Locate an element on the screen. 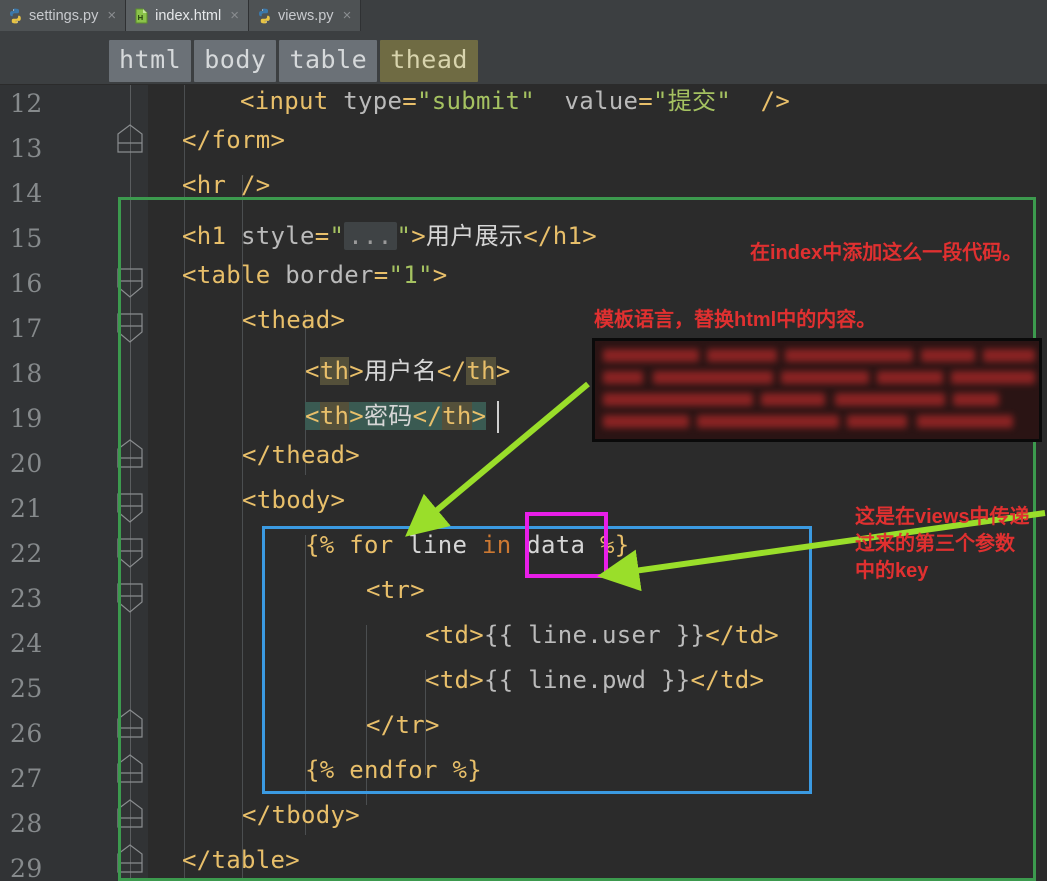 The height and width of the screenshot is (881, 1047). breadcrumb-item-body: body is located at coordinates (235, 61).